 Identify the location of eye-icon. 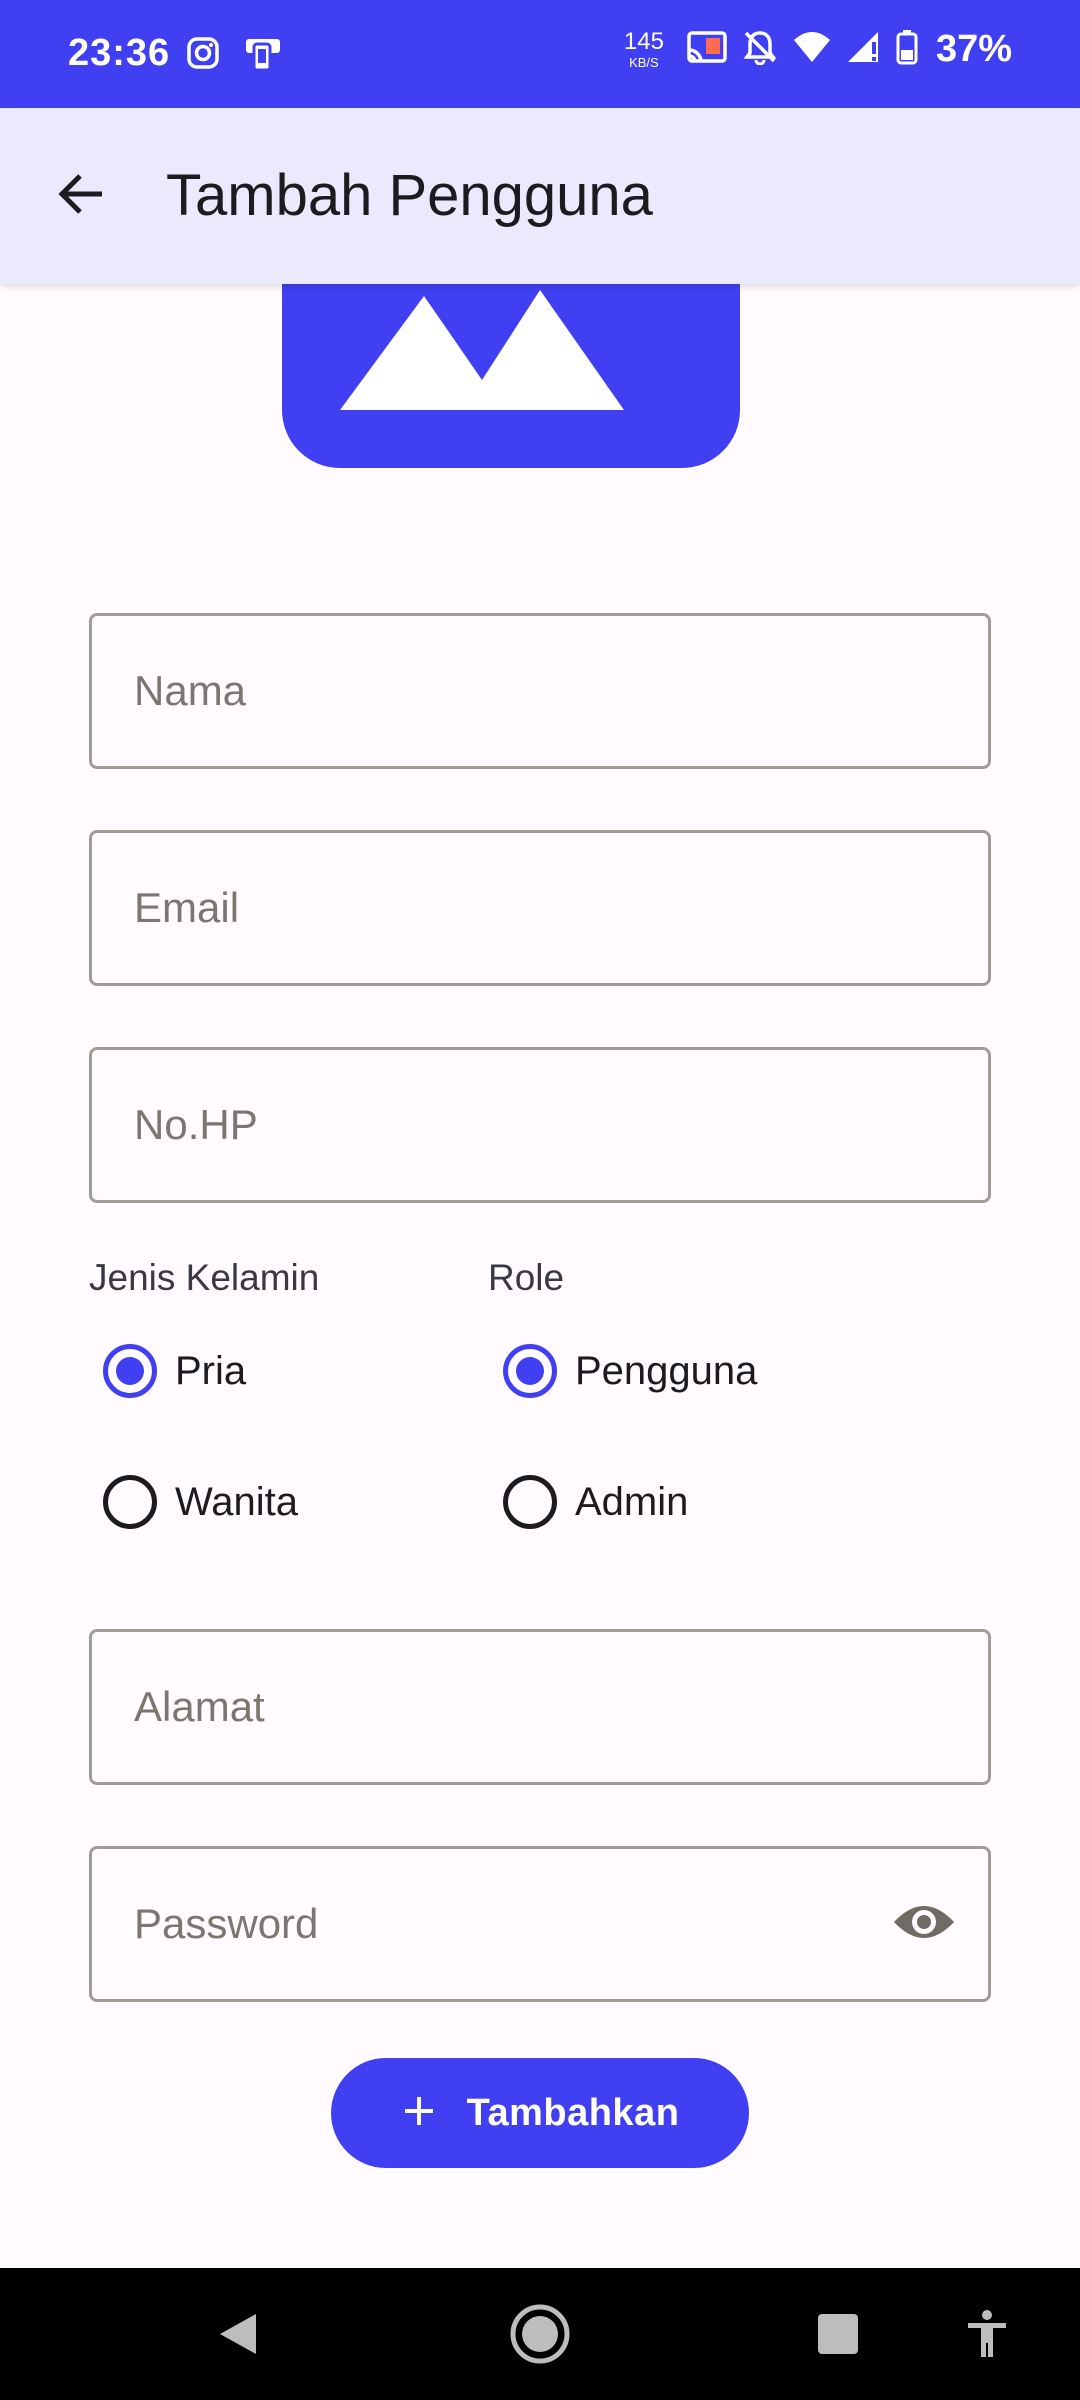
(924, 1924).